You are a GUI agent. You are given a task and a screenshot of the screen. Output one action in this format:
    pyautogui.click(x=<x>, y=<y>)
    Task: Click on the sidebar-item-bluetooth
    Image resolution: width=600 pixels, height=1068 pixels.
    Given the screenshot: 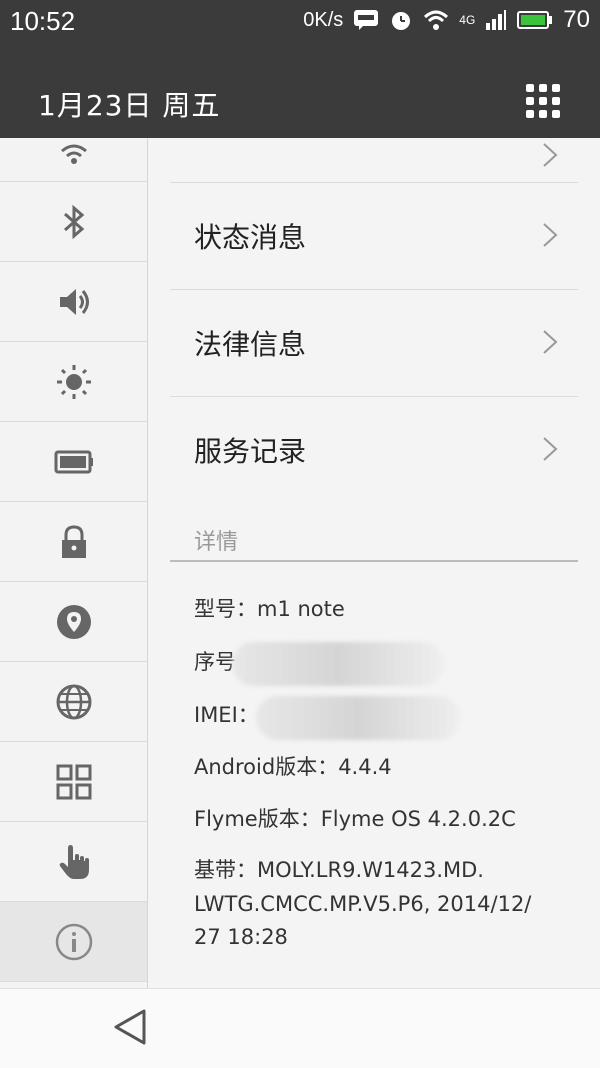 What is the action you would take?
    pyautogui.click(x=73, y=222)
    